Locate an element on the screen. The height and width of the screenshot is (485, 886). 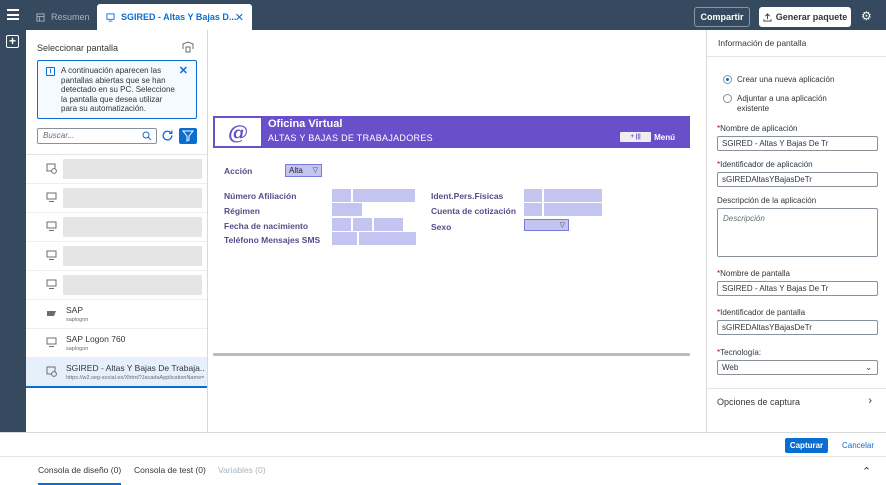
refresh-icon is located at coordinates (167, 135).